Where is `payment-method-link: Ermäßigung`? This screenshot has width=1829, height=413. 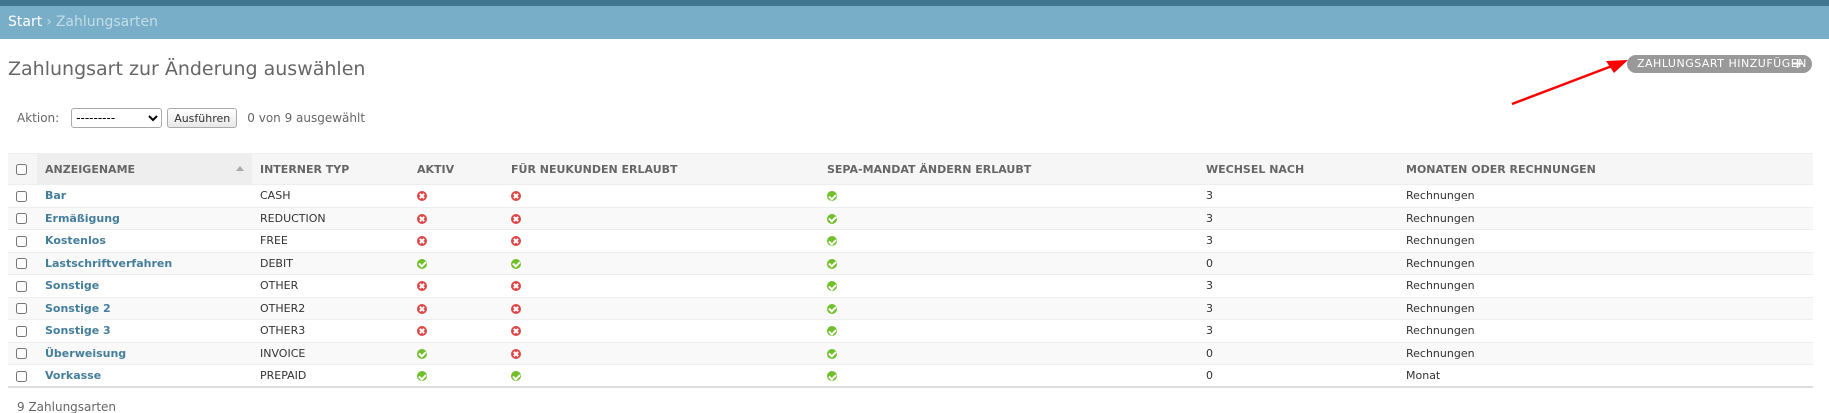
payment-method-link: Ermäßigung is located at coordinates (82, 218).